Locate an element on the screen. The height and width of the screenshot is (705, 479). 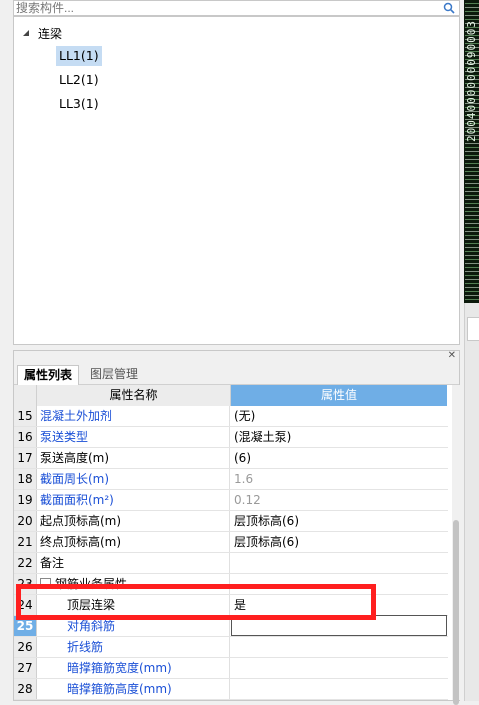
table-row: 21 终点顶标高(m) 层顶标高(6) is located at coordinates (231, 542).